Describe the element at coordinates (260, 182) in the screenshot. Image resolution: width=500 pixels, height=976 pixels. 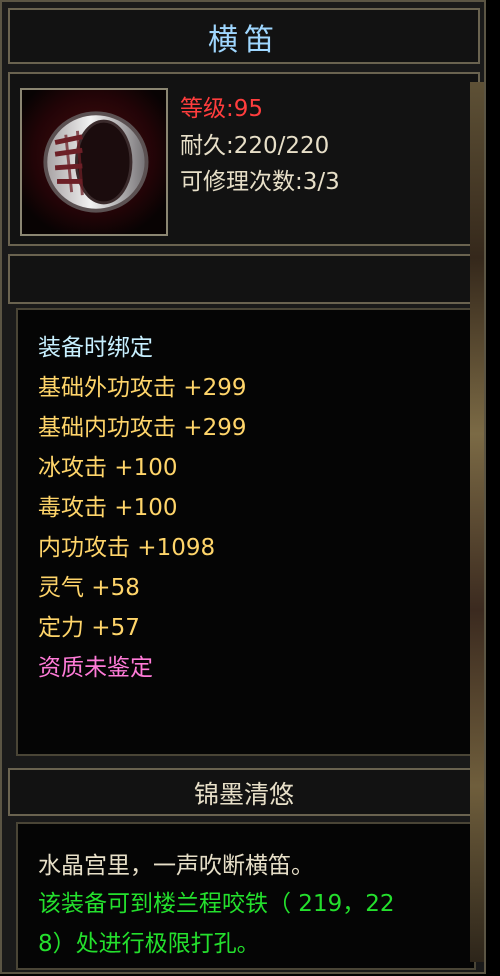
I see `repair-count: 可修理次数:3/3` at that location.